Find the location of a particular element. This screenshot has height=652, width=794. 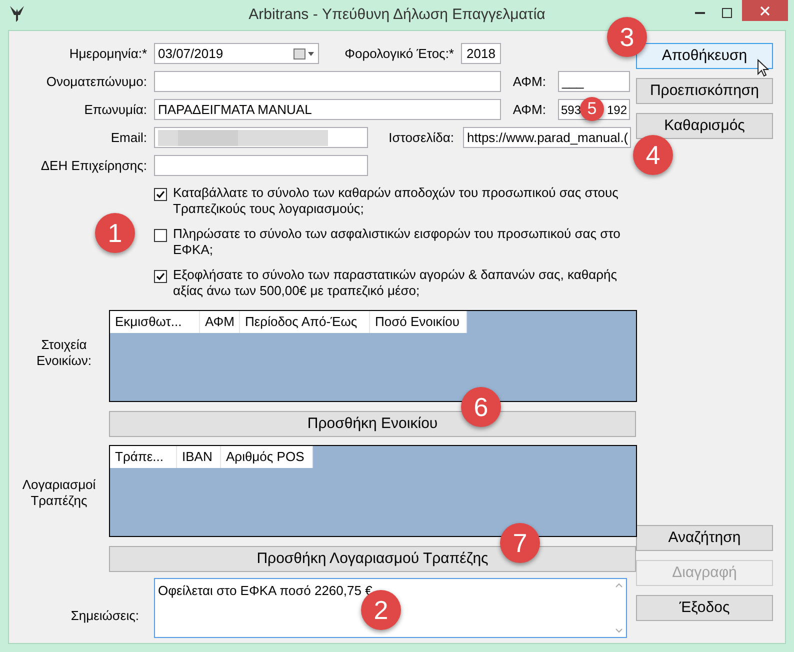

field-label: Ιστοσελίδα: is located at coordinates (421, 137).